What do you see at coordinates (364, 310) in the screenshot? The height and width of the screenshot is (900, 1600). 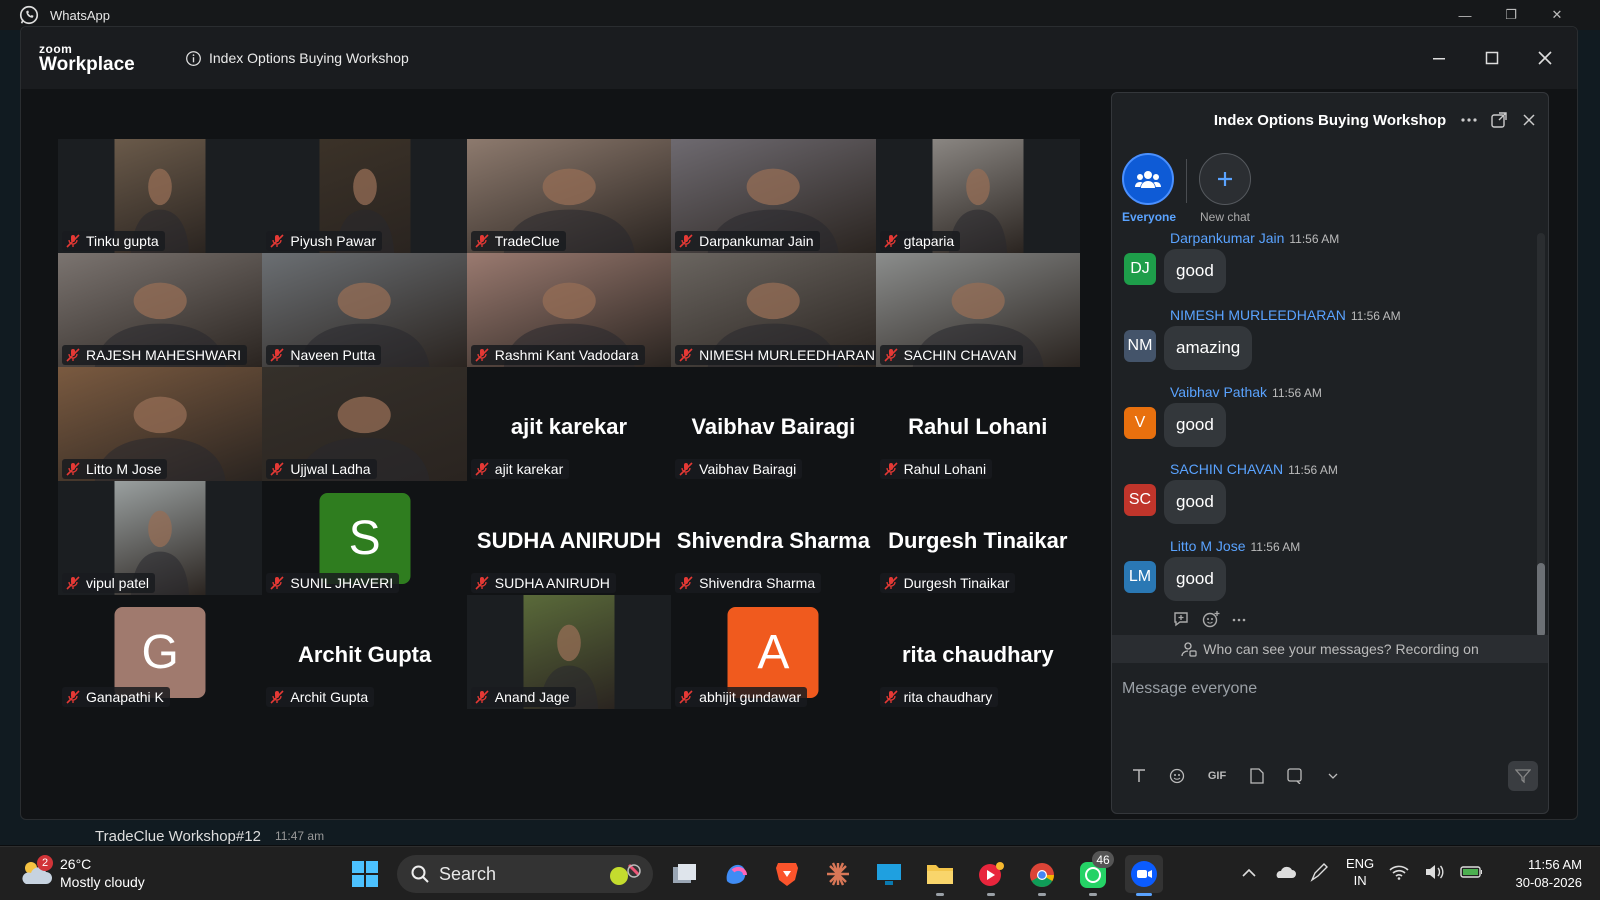 I see `participant-tile: Naveen Putta` at bounding box center [364, 310].